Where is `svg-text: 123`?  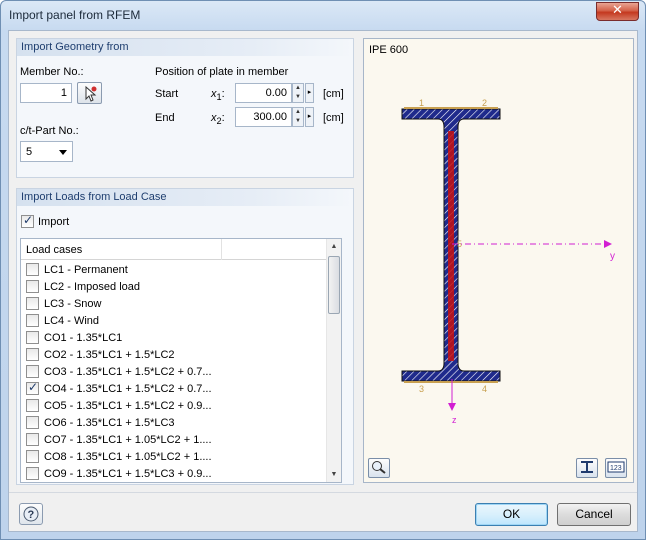 svg-text: 123 is located at coordinates (616, 468).